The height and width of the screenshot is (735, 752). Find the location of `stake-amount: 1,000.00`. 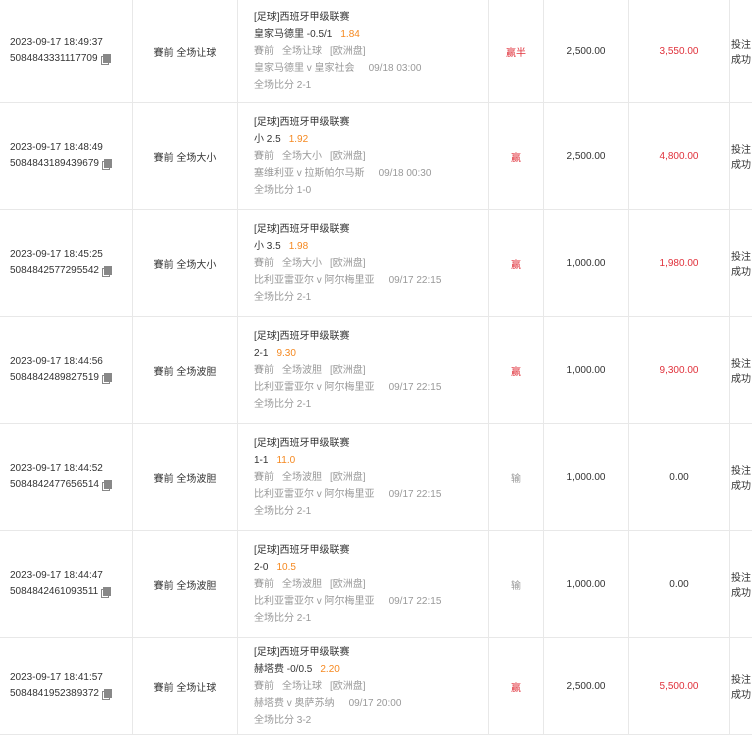

stake-amount: 1,000.00 is located at coordinates (586, 477).